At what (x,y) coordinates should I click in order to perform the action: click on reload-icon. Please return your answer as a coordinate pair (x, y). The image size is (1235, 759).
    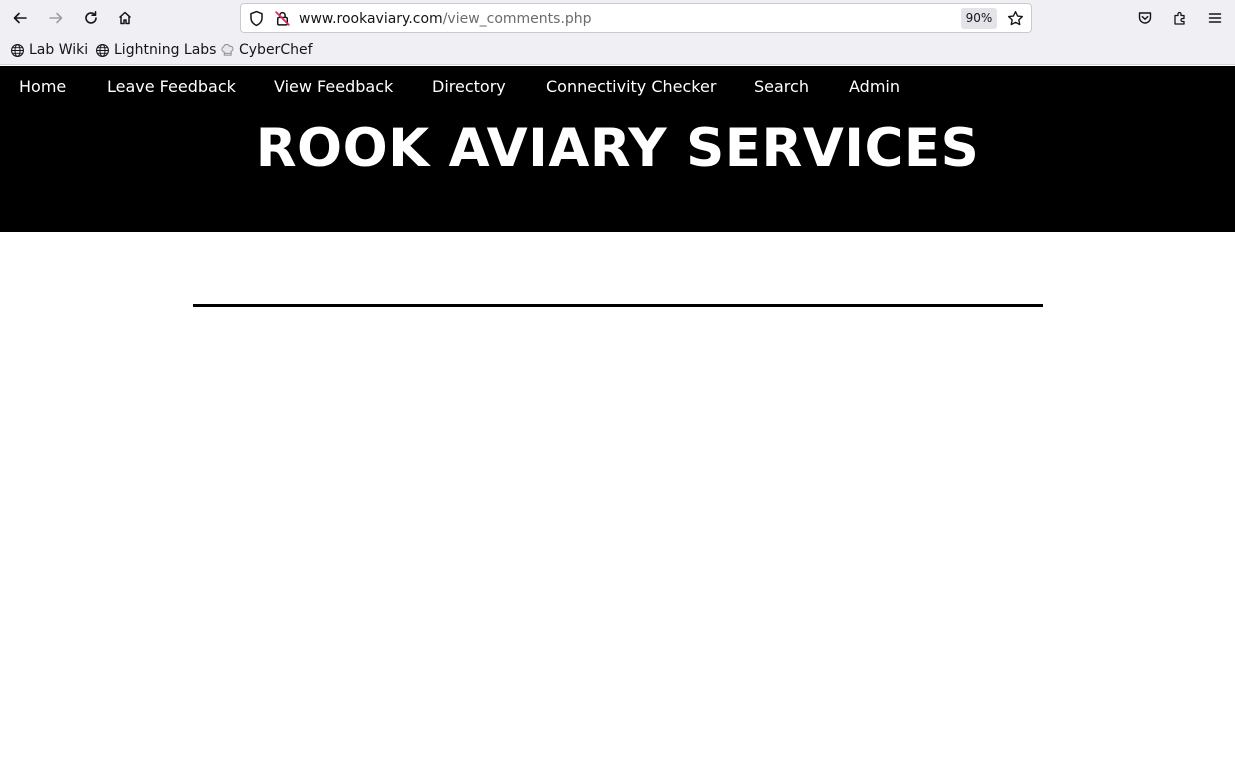
    Looking at the image, I should click on (91, 17).